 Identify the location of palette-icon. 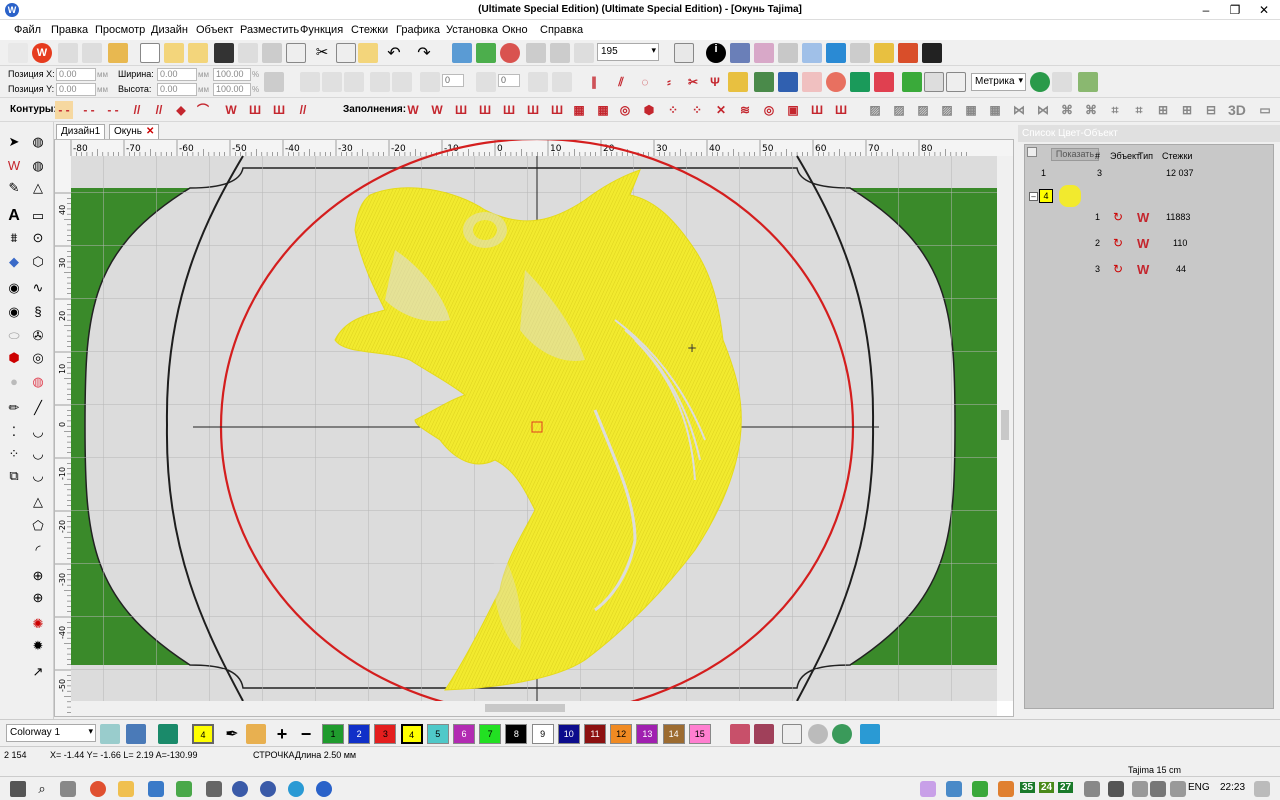
(764, 53).